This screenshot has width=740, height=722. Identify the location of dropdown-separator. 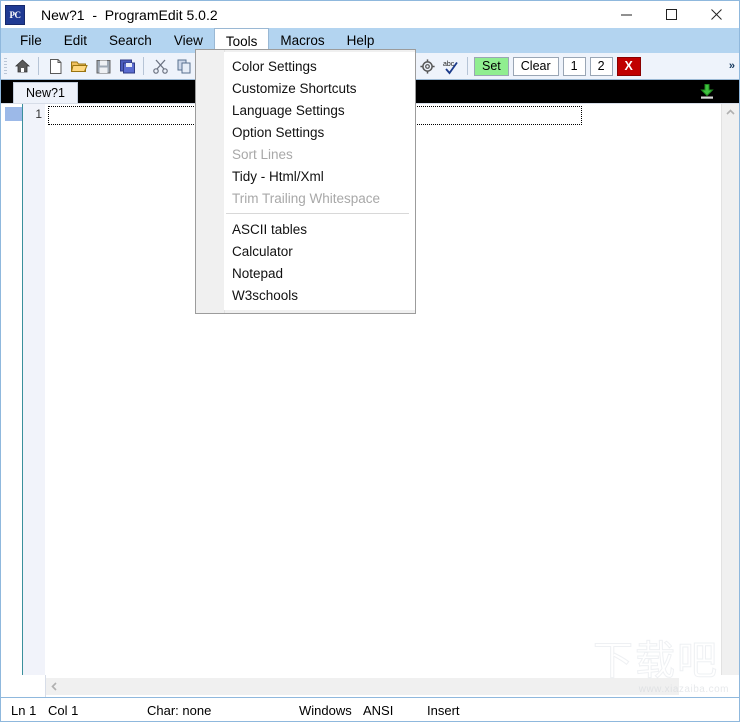
(317, 213).